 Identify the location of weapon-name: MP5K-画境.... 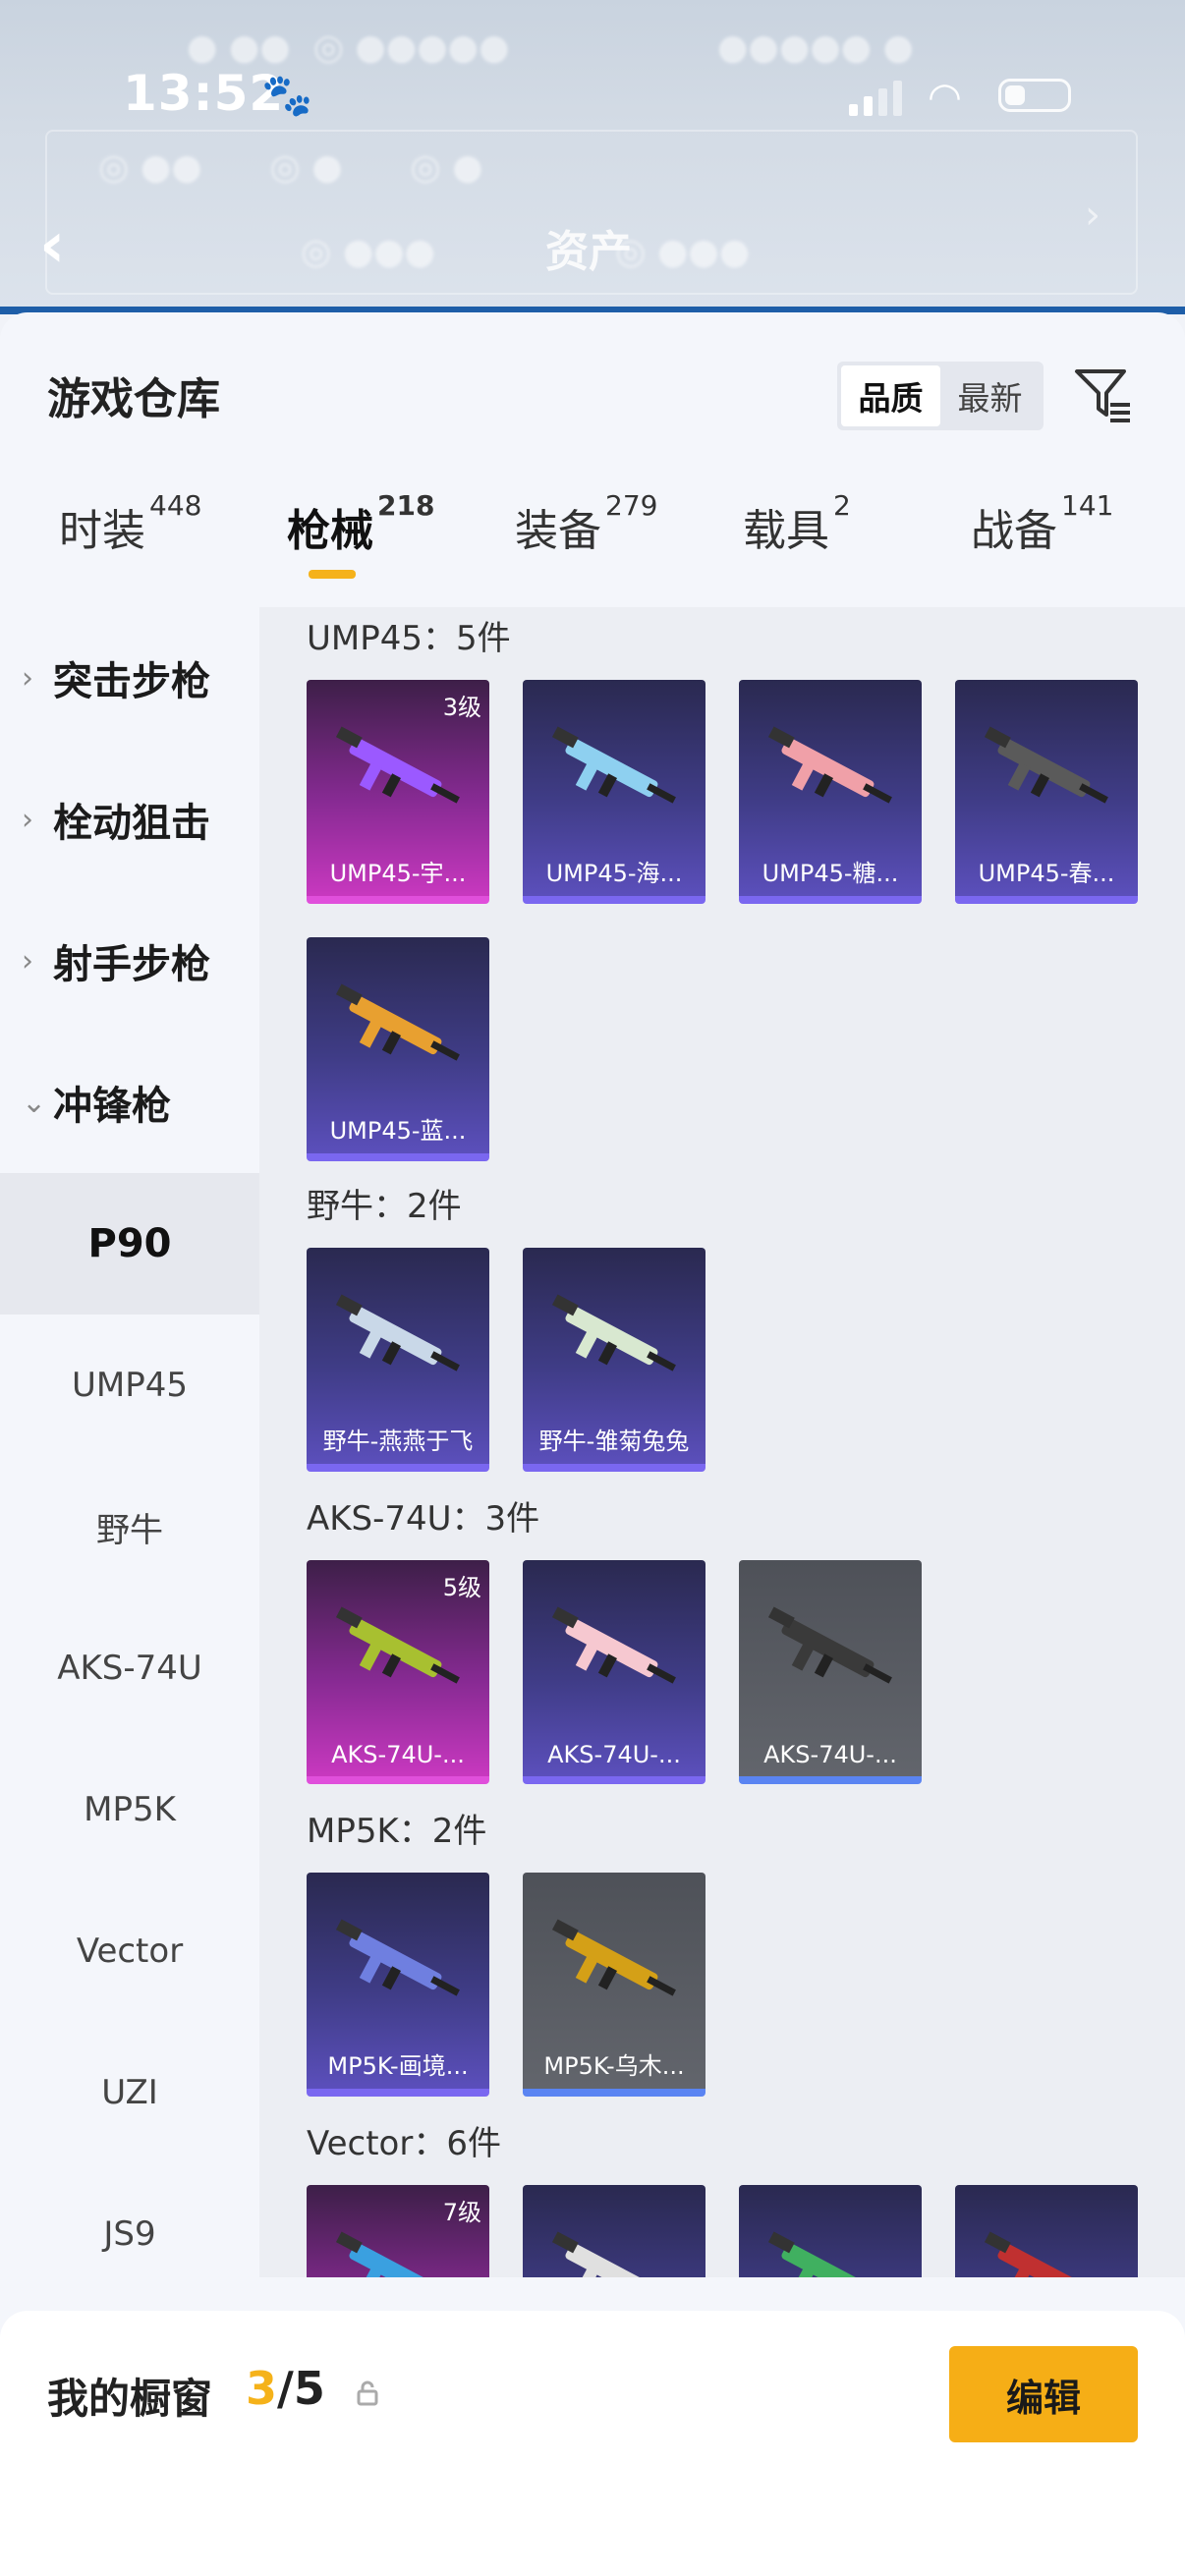
(398, 2066).